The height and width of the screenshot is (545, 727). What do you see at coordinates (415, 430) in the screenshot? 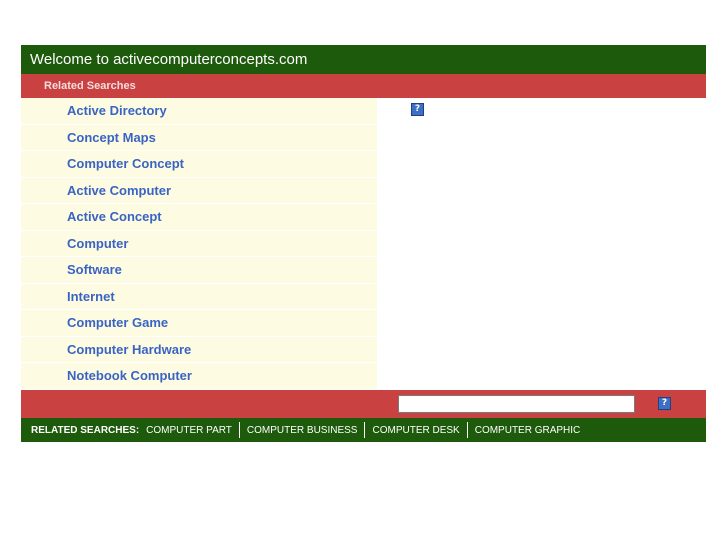
I see `footer-link-computer-desk: COMPUTER DESK` at bounding box center [415, 430].